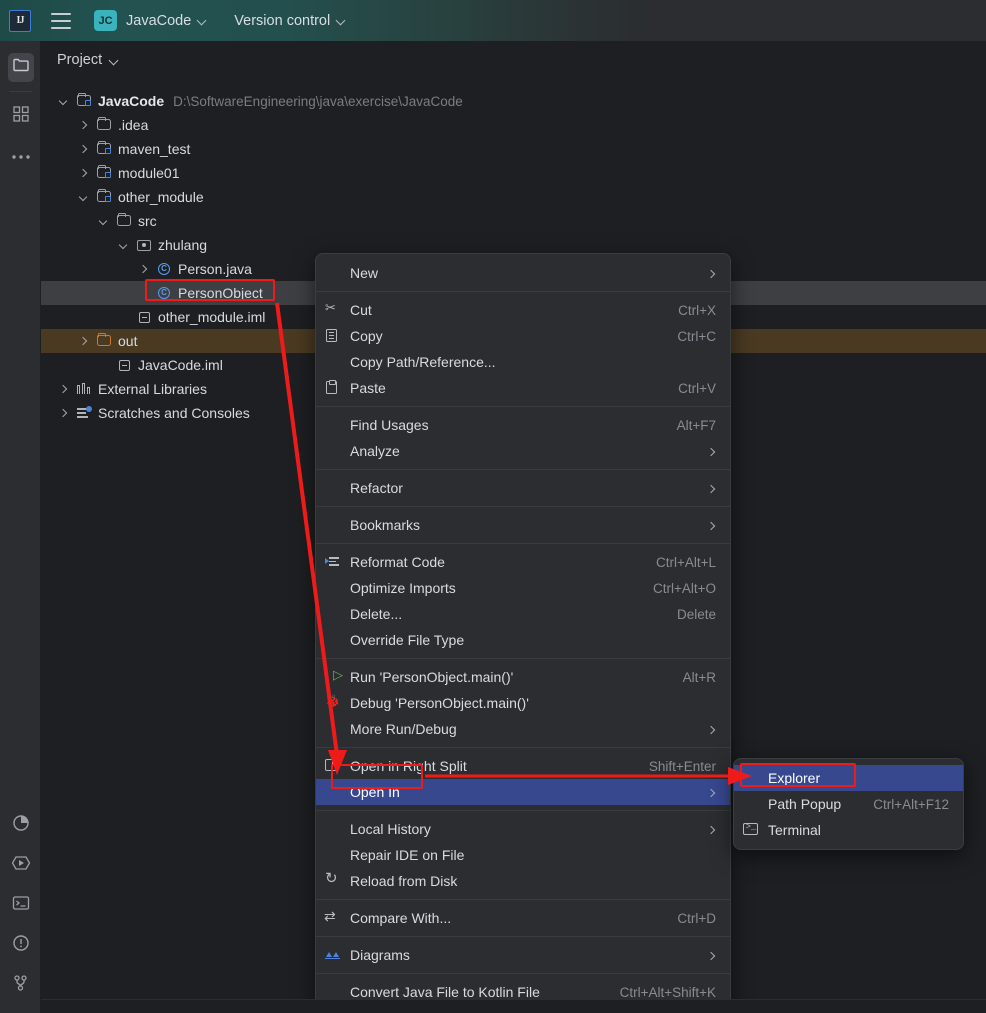 Image resolution: width=986 pixels, height=1013 pixels. Describe the element at coordinates (523, 588) in the screenshot. I see `menu-item-optimize-imports: Optimize Imports Ctrl+Alt+O` at that location.